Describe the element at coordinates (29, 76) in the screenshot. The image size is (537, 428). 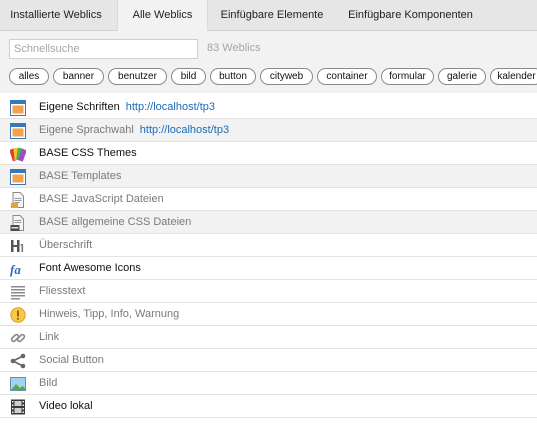
I see `filter-alles: alles` at that location.